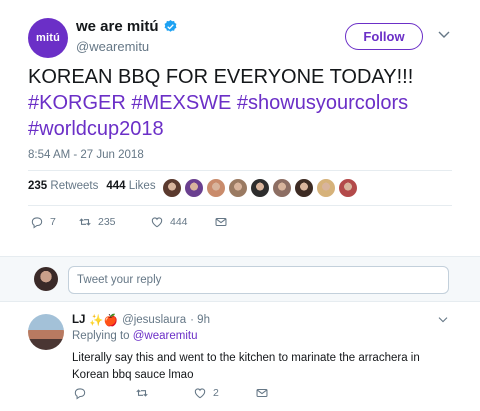  Describe the element at coordinates (384, 36) in the screenshot. I see `follow-button: Follow` at that location.